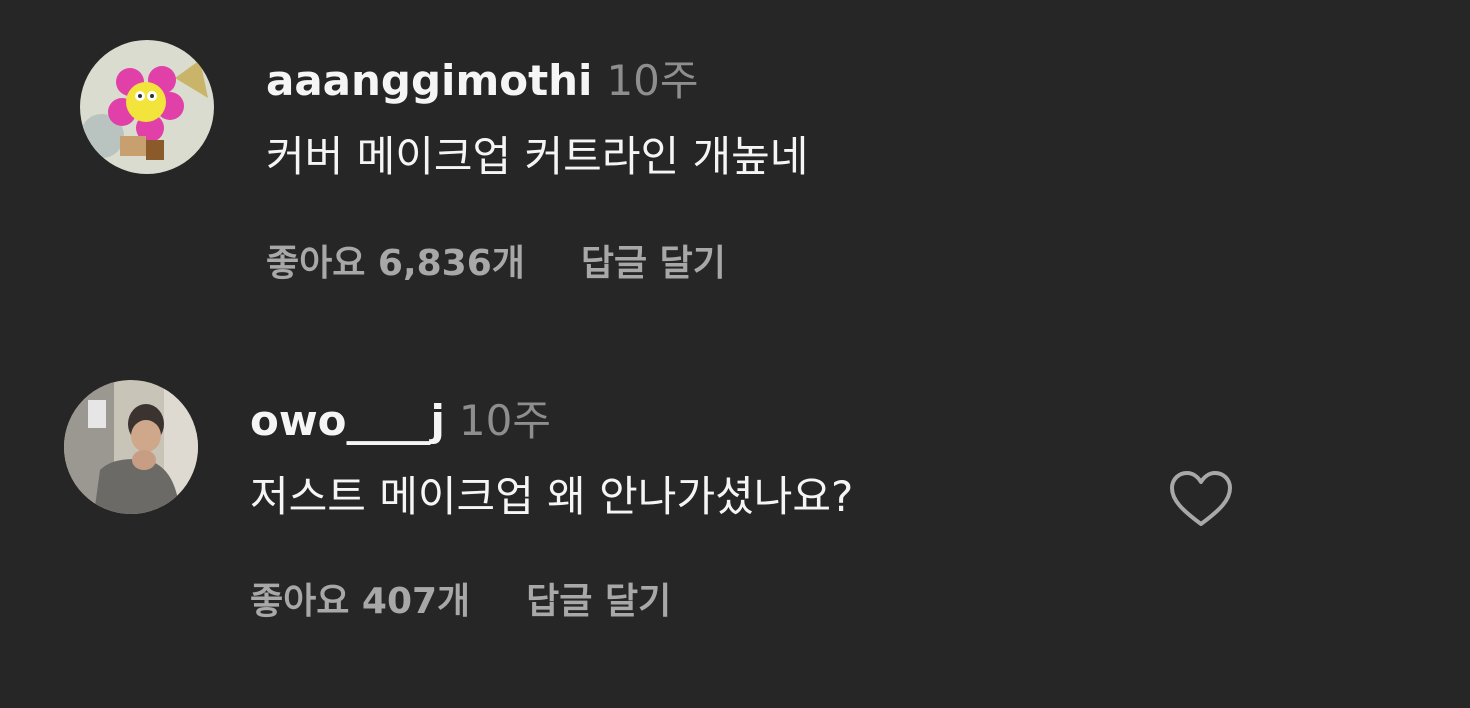  I want to click on comment-text: 커버 메이크업 커트라인 개높네, so click(537, 156).